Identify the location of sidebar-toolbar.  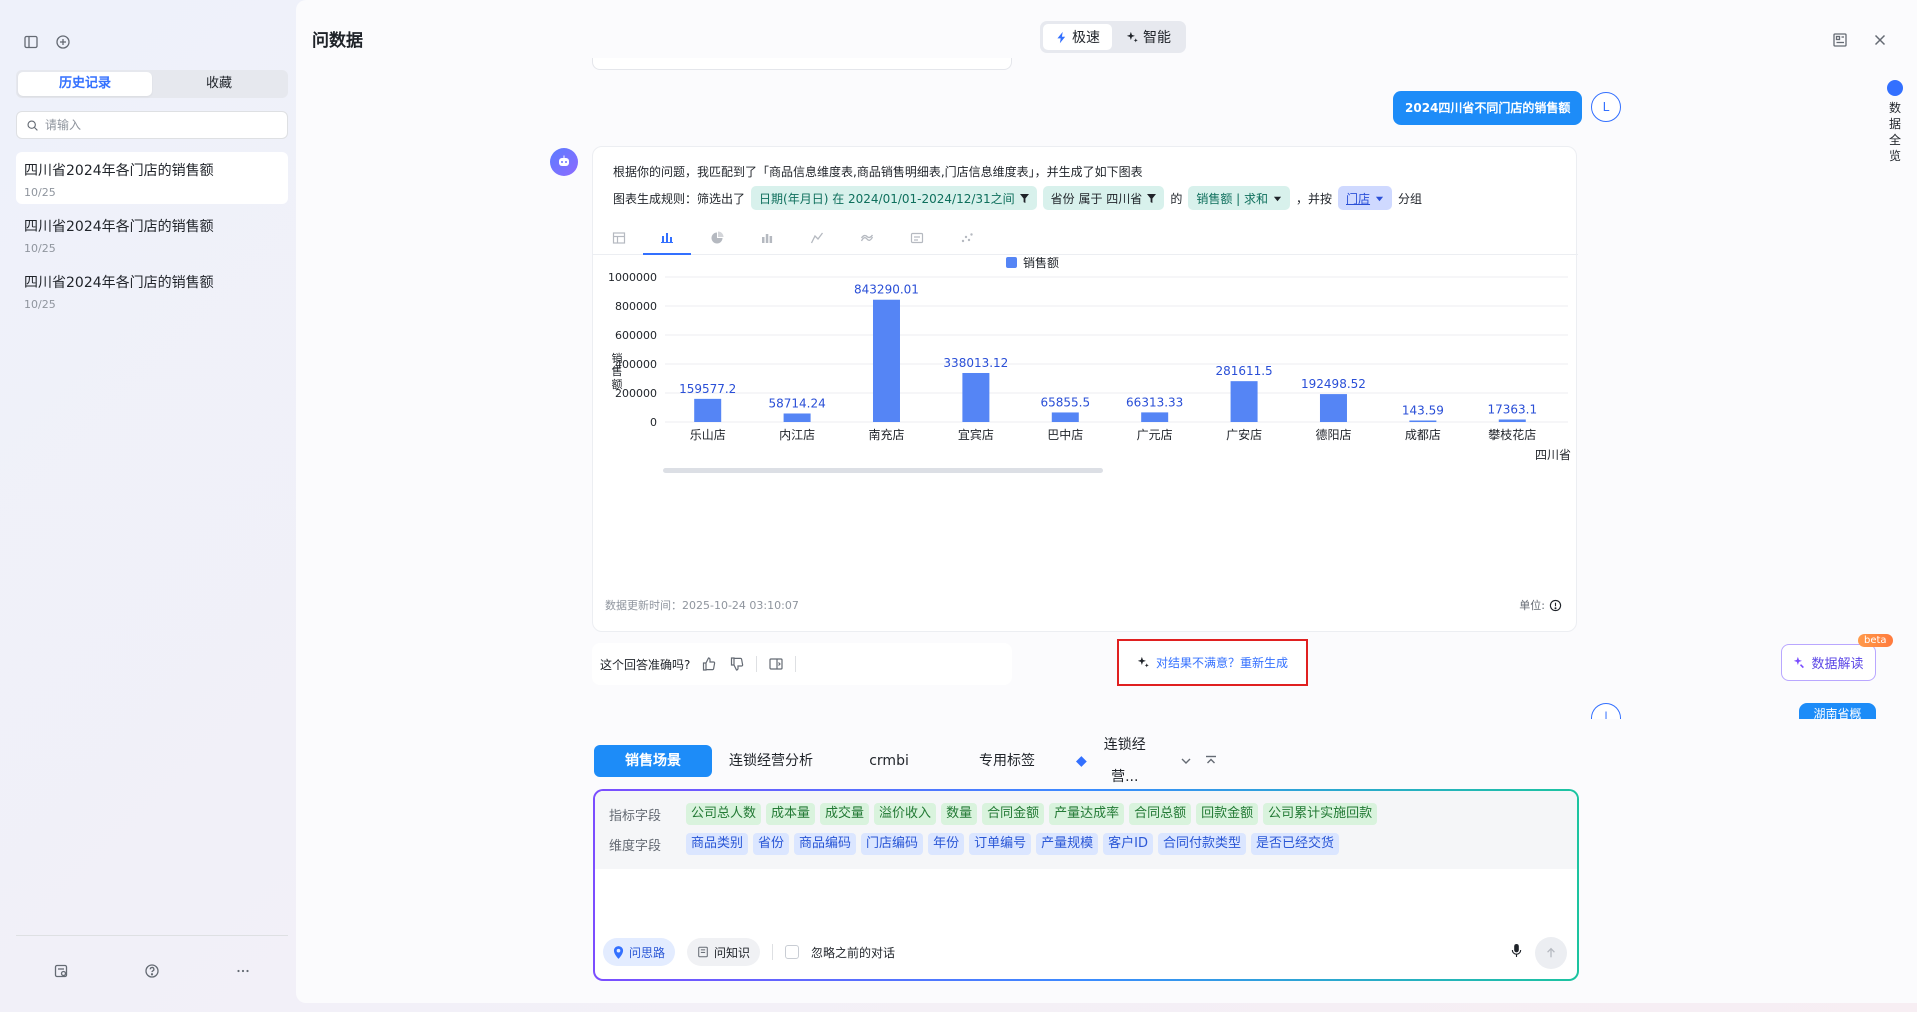
(47, 42).